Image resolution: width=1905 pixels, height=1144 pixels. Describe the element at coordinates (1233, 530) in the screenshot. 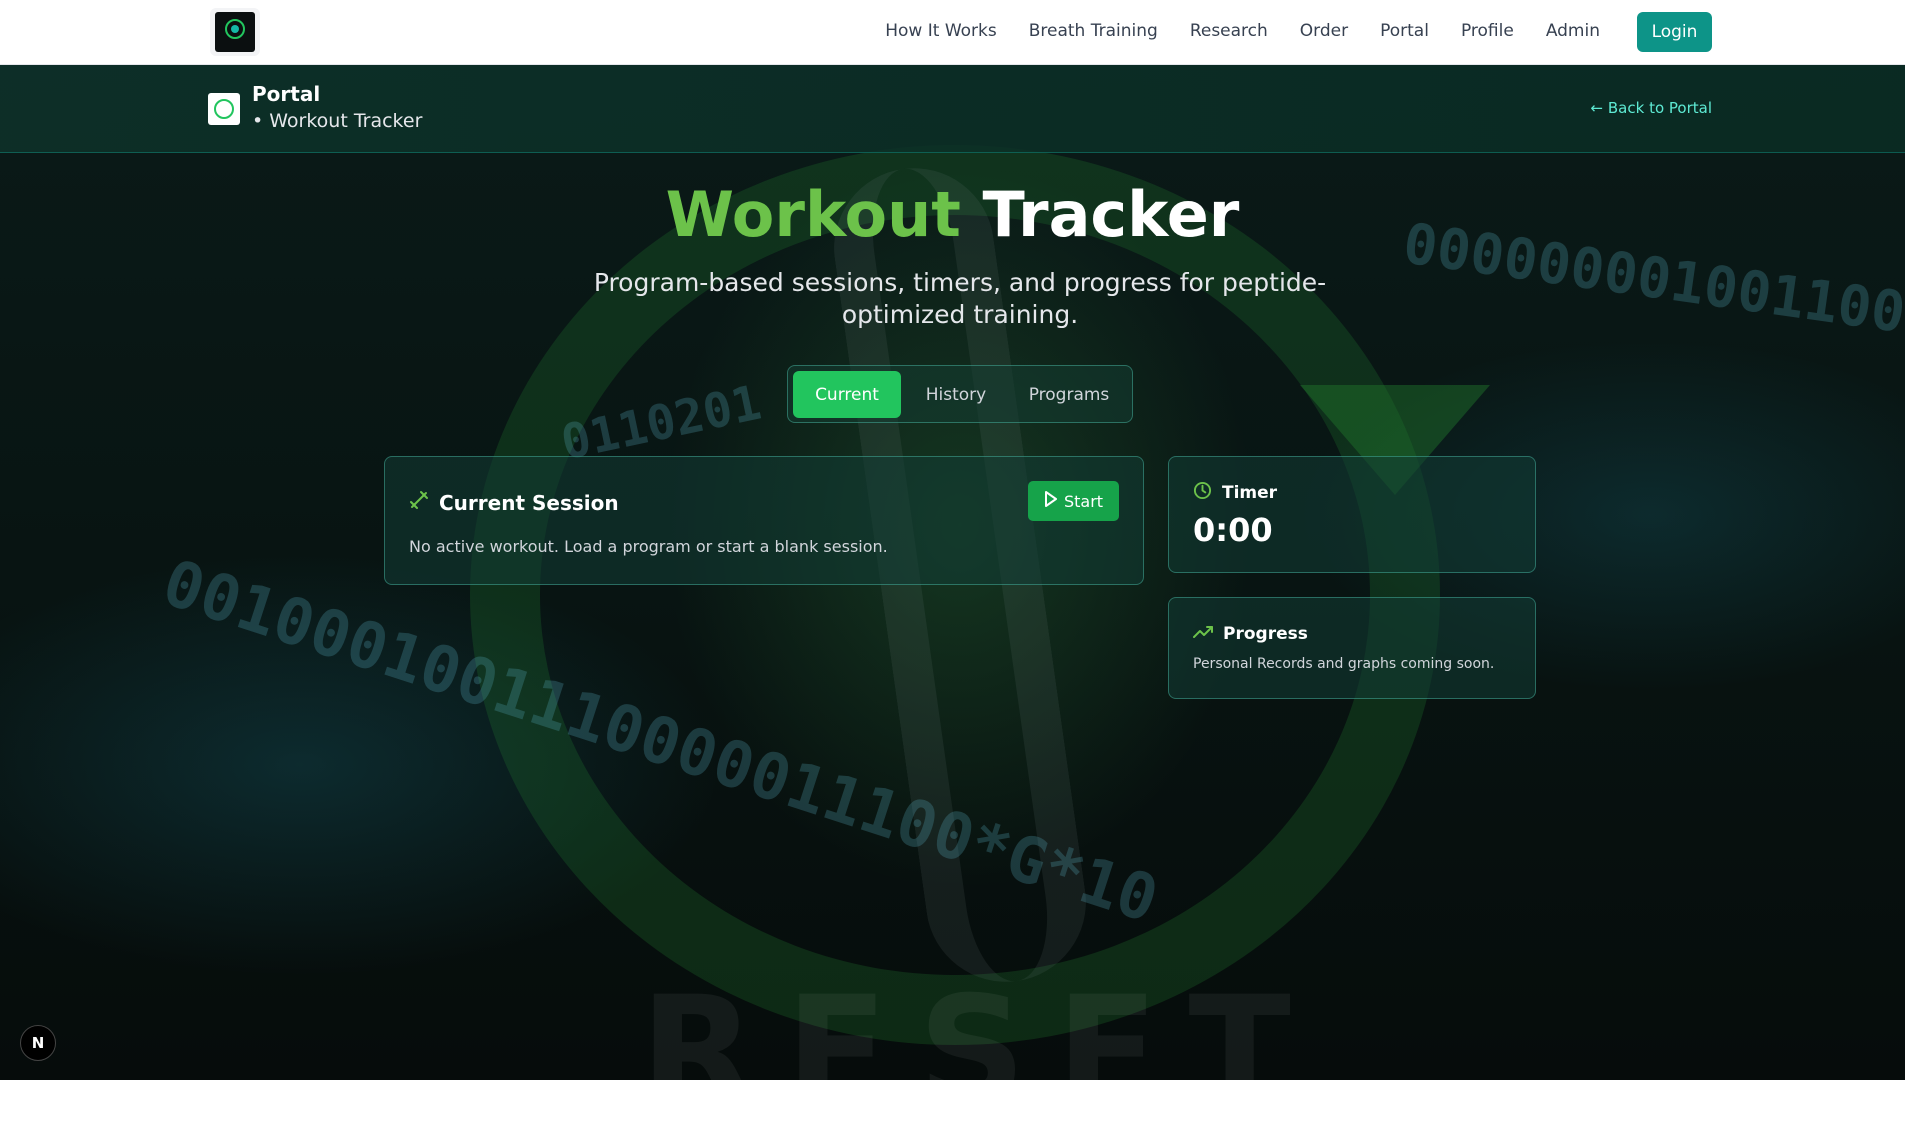

I see `timer-value: 0:00` at that location.